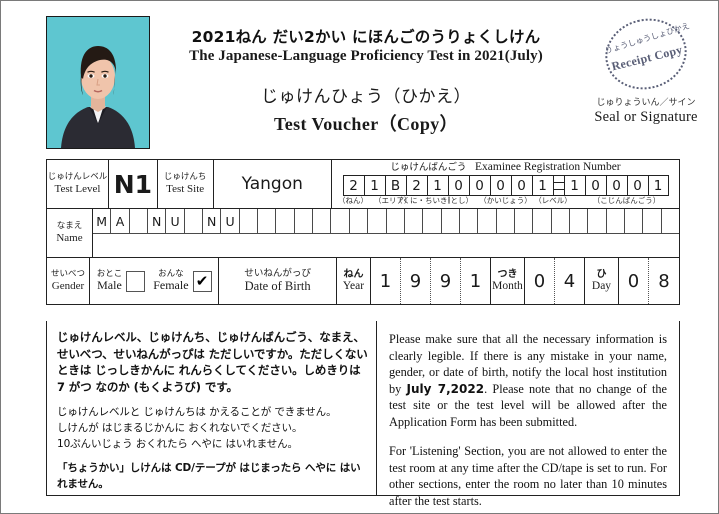  Describe the element at coordinates (540, 281) in the screenshot. I see `dob-month-digit: 0` at that location.